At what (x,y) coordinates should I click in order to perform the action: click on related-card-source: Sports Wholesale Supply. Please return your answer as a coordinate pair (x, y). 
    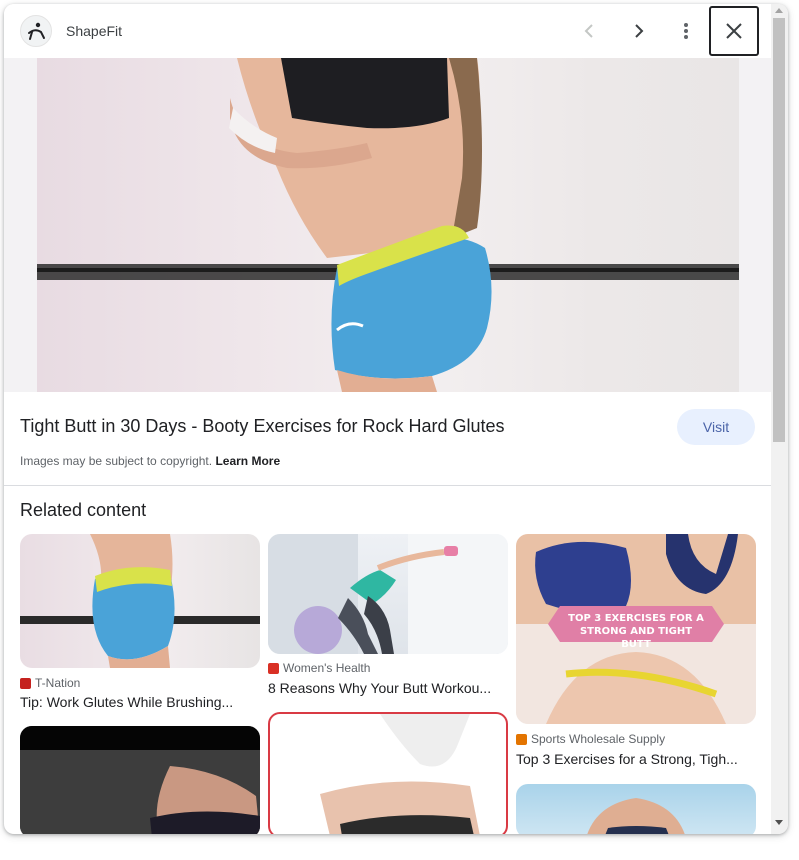
    Looking at the image, I should click on (590, 739).